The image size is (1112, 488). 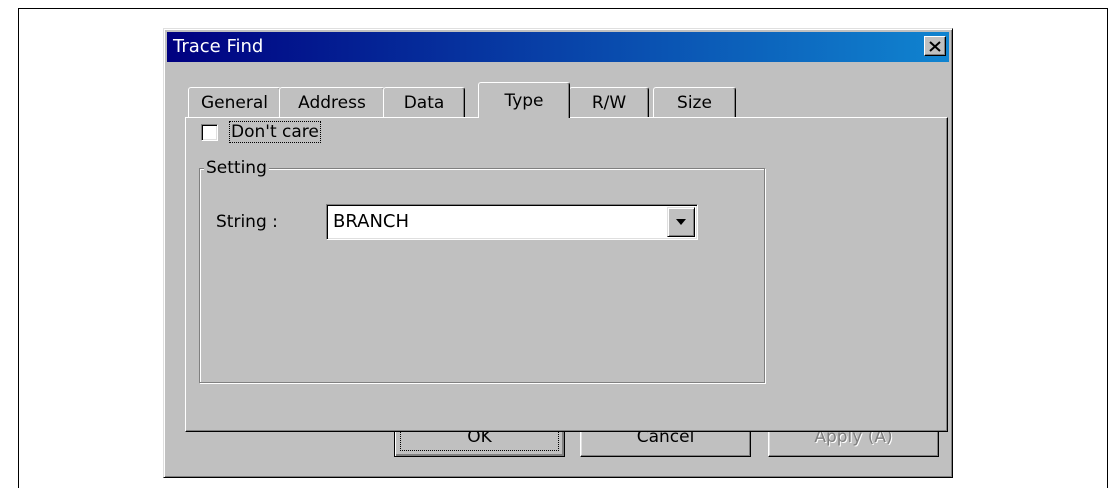 What do you see at coordinates (275, 132) in the screenshot?
I see `dont-care-label: Don't care` at bounding box center [275, 132].